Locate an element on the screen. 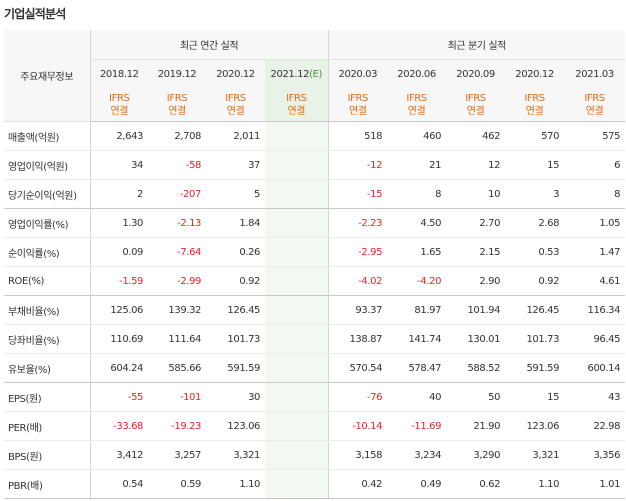  table-row: EPS(원) -55 -101 30 -76 40 50 15 43 is located at coordinates (315, 397).